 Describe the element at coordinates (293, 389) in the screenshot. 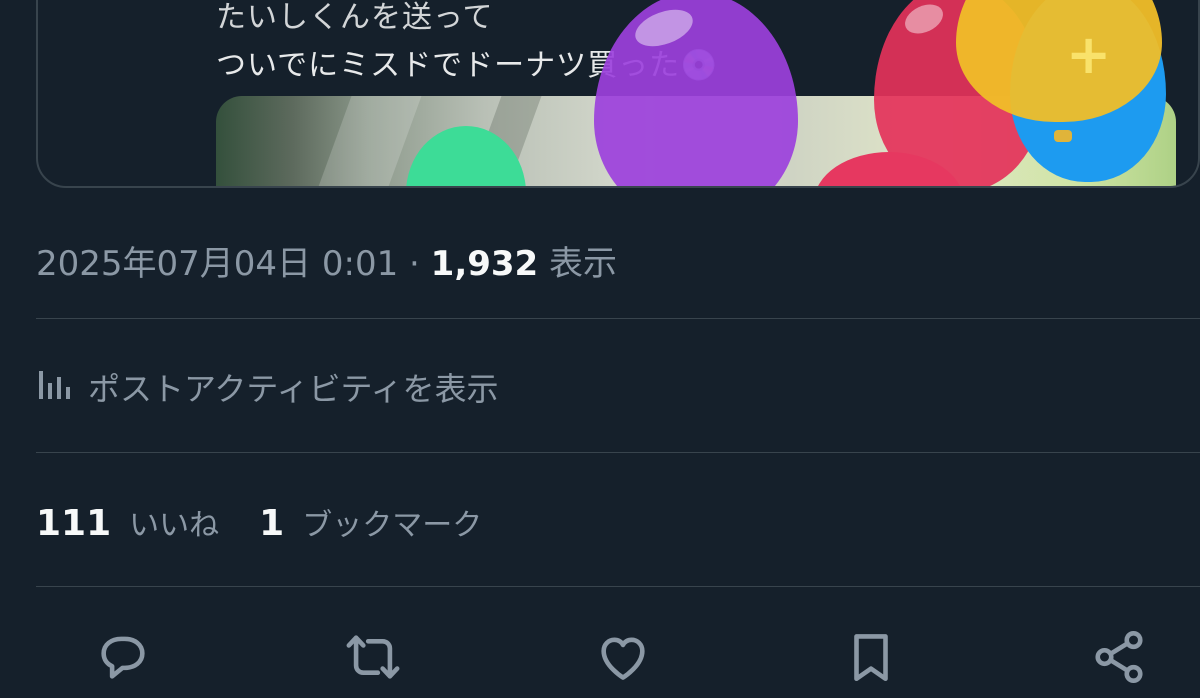

I see `post-activity-label: ポストアクティビティを表示` at that location.